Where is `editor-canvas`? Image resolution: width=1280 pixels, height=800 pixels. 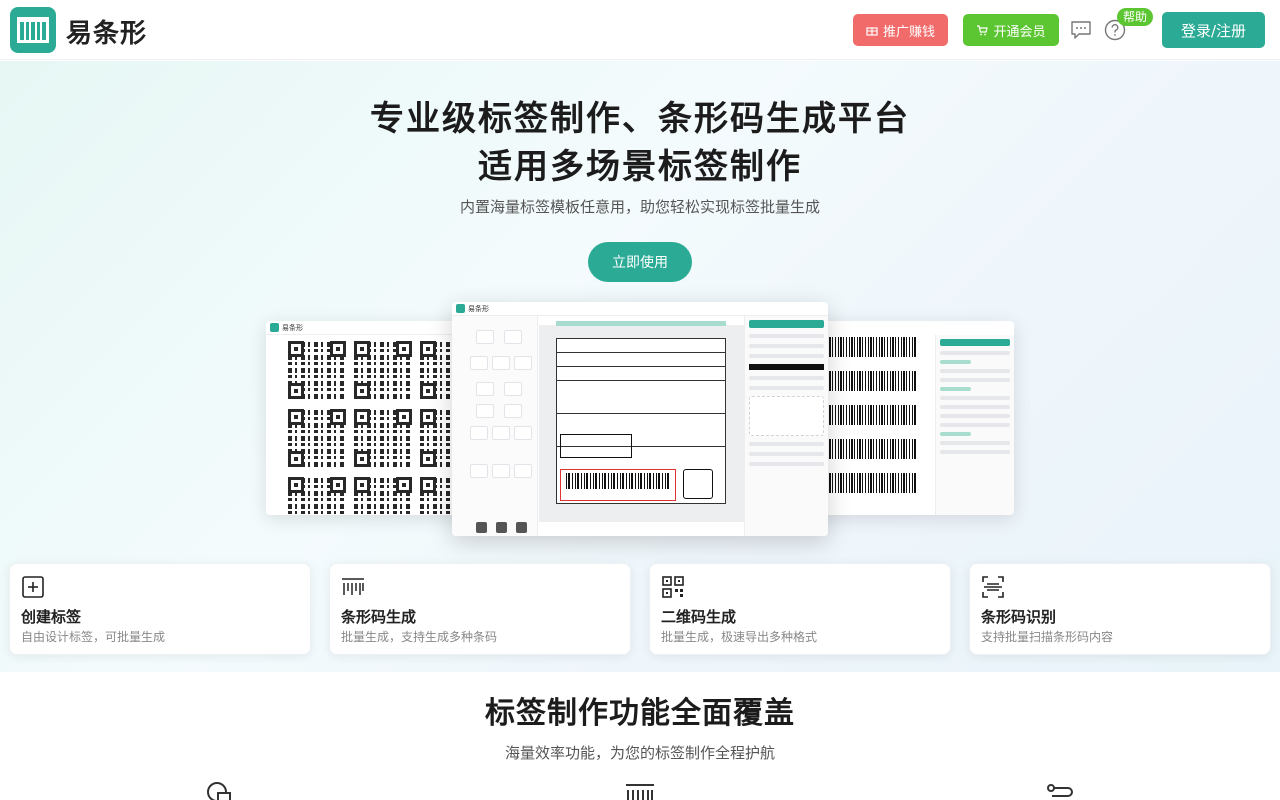
editor-canvas is located at coordinates (641, 424).